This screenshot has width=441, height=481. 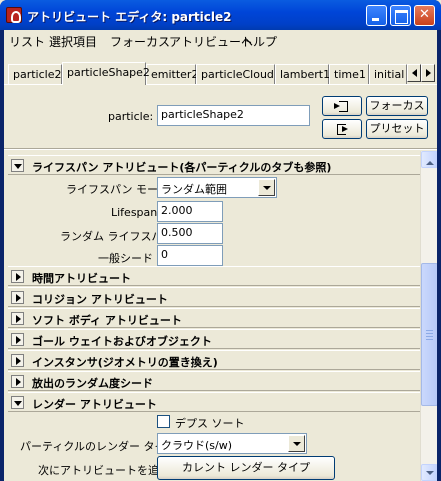 I want to click on minimize-button, so click(x=376, y=15).